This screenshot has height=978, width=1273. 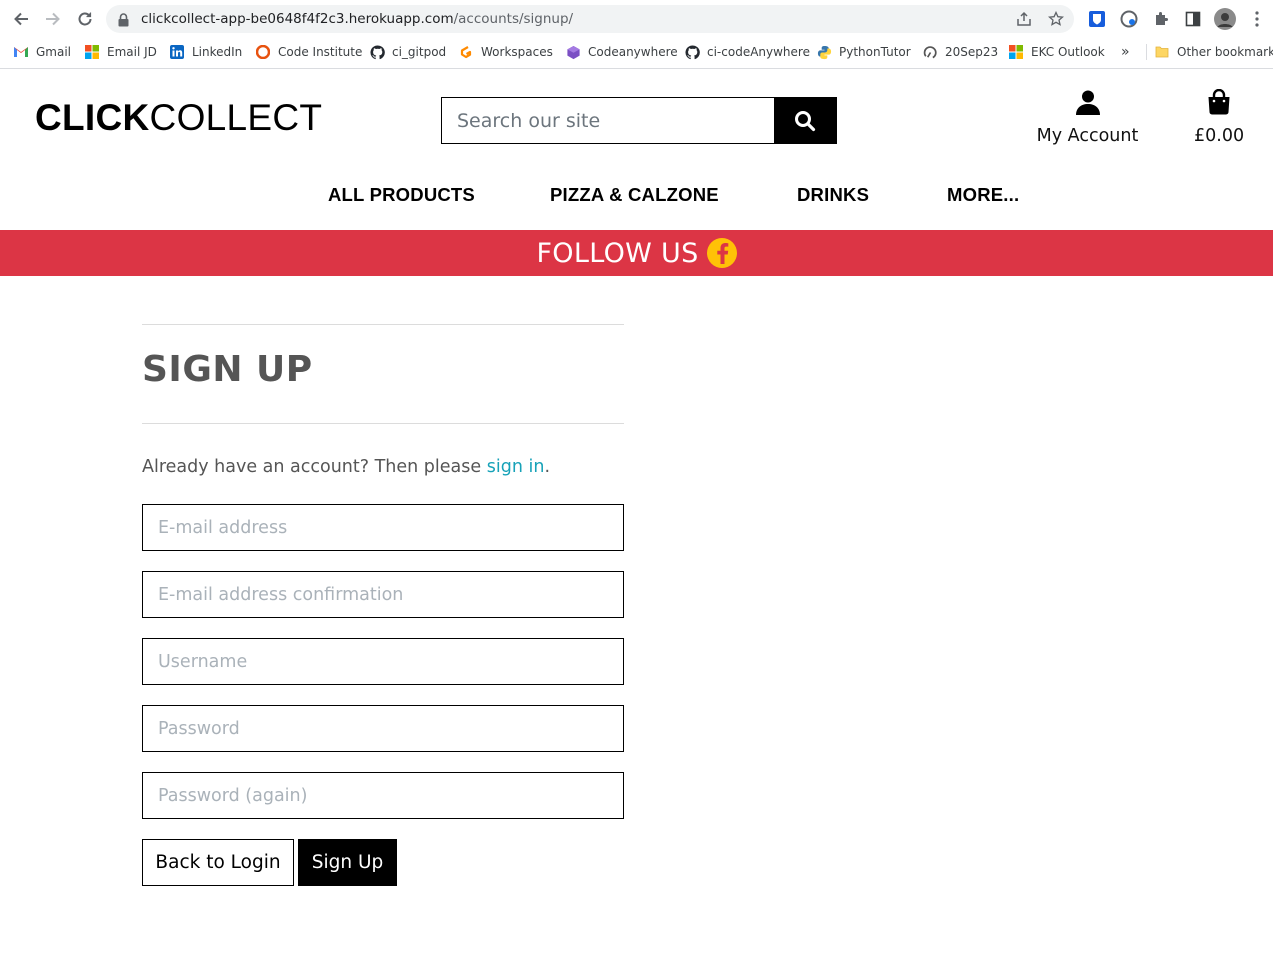 I want to click on bookmark-ekc-outlook: EKC Outlook, so click(x=1056, y=52).